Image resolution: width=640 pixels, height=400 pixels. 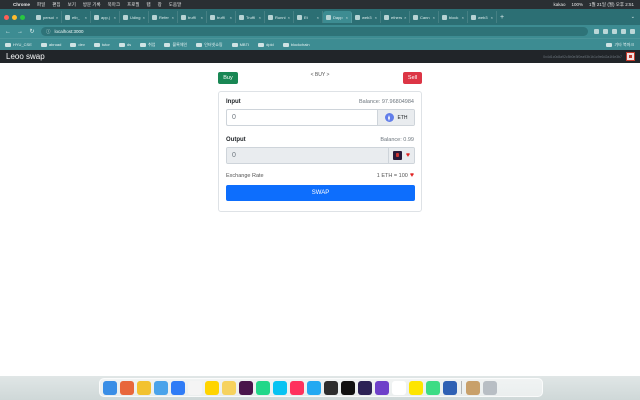 What do you see at coordinates (72, 5) in the screenshot?
I see `menubar-item: 보기` at bounding box center [72, 5].